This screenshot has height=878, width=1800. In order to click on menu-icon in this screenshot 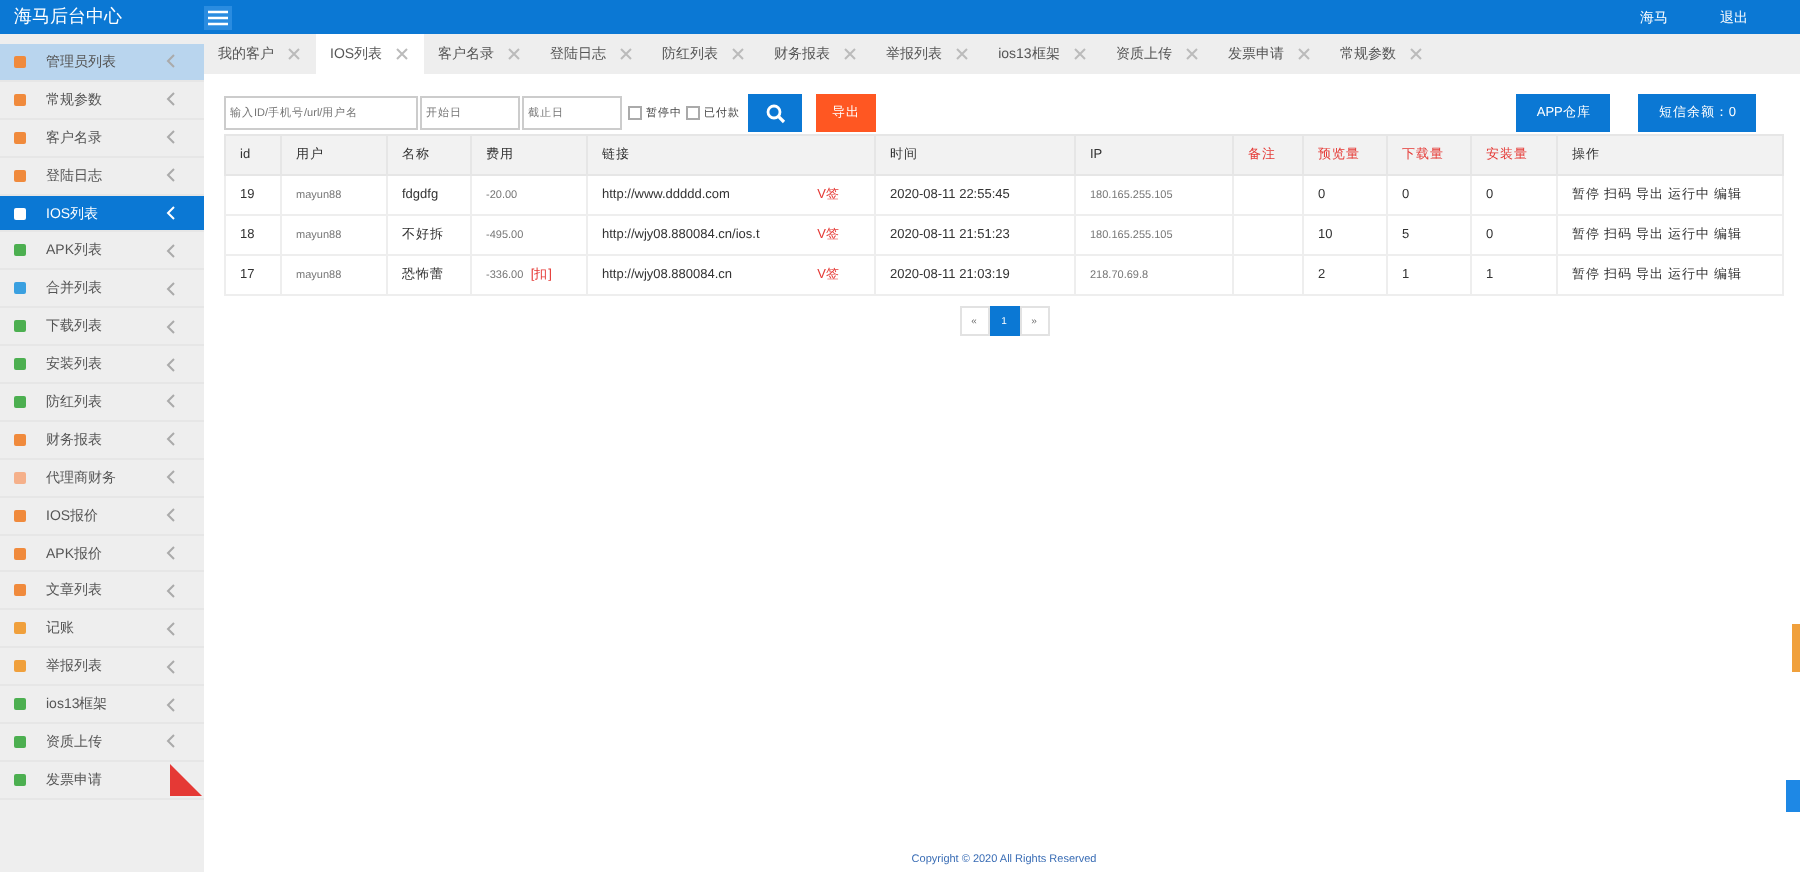, I will do `click(218, 17)`.